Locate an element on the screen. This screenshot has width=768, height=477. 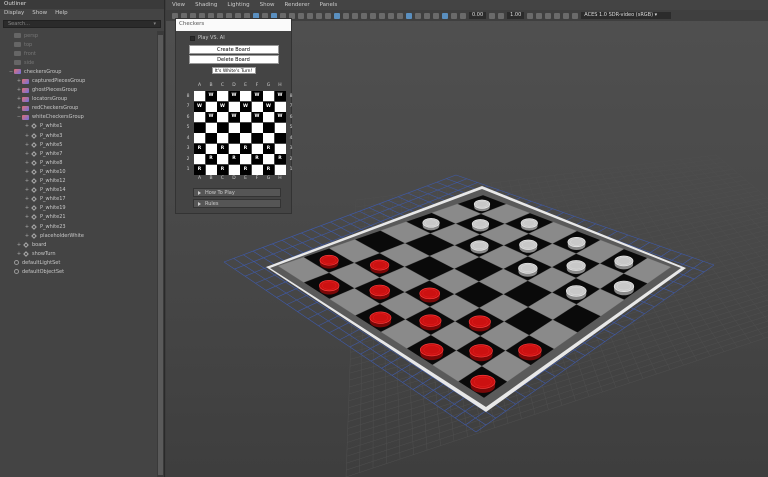
exposure-field: 0.00 is located at coordinates (478, 15).